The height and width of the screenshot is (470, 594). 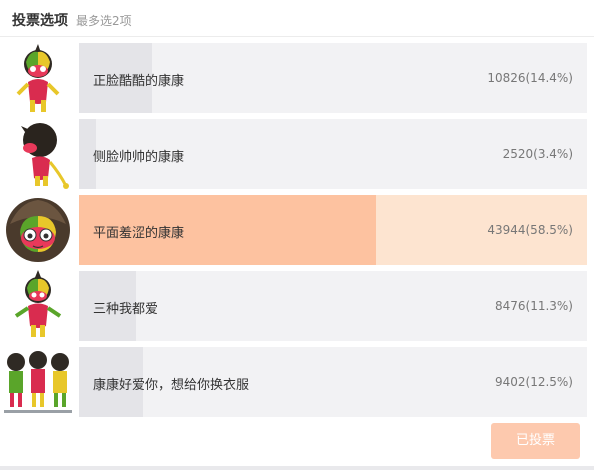 I want to click on option-count: 43944(58.5%), so click(x=530, y=230).